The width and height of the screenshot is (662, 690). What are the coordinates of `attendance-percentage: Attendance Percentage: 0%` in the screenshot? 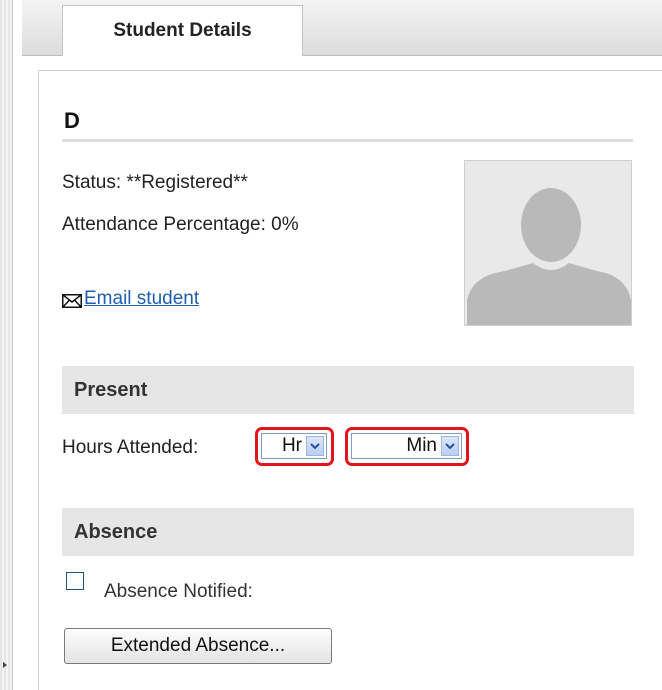 It's located at (180, 224).